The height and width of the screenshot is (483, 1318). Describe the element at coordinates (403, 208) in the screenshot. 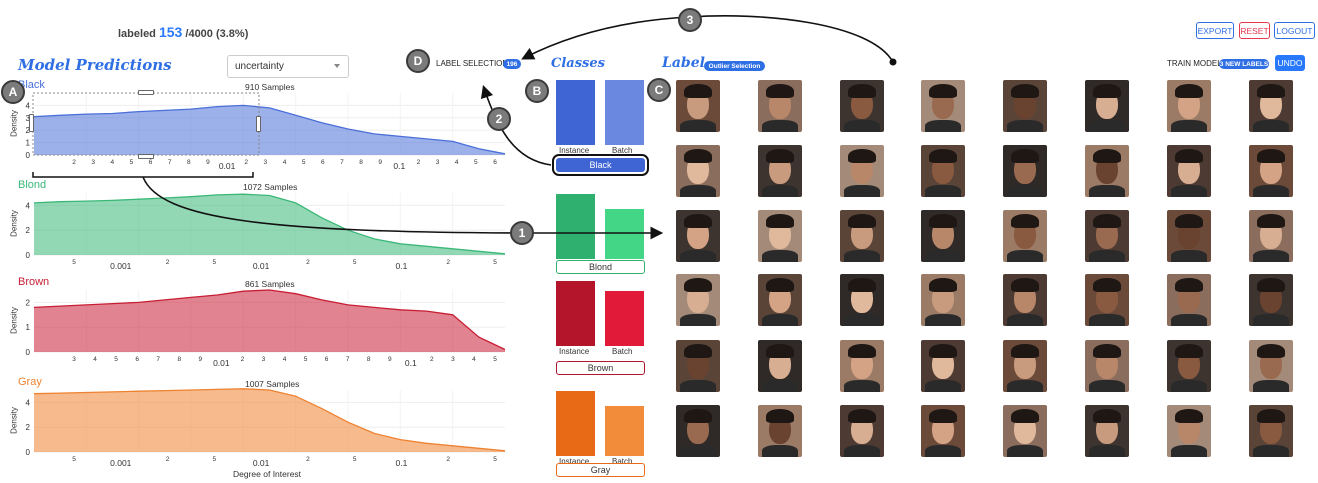

I see `arrow-1-path` at that location.